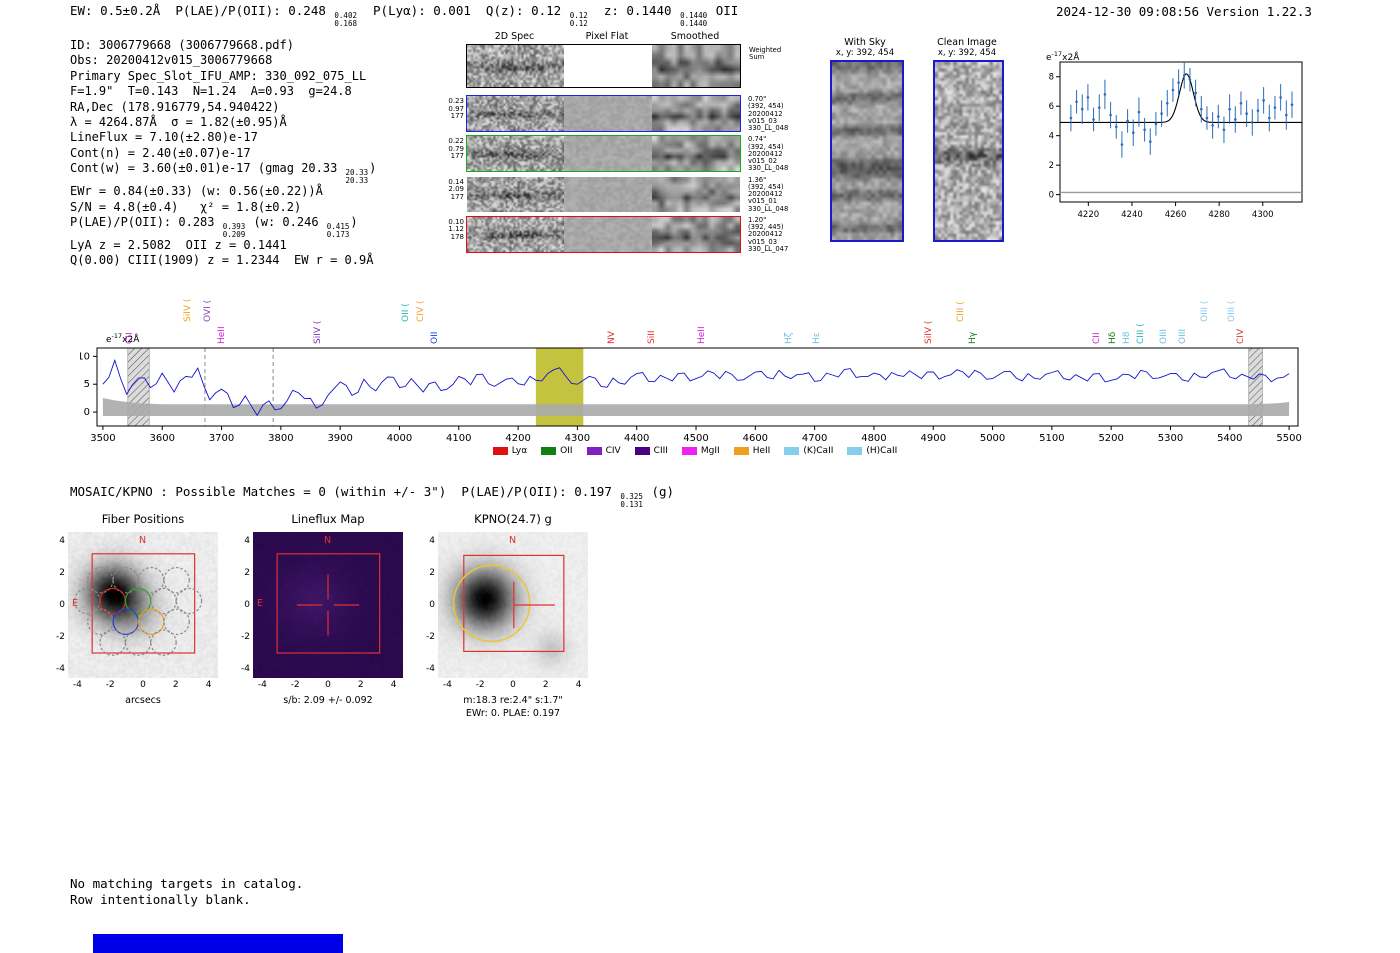 The height and width of the screenshot is (953, 1400). What do you see at coordinates (1097, 338) in the screenshot?
I see `emission-line-label: CII` at bounding box center [1097, 338].